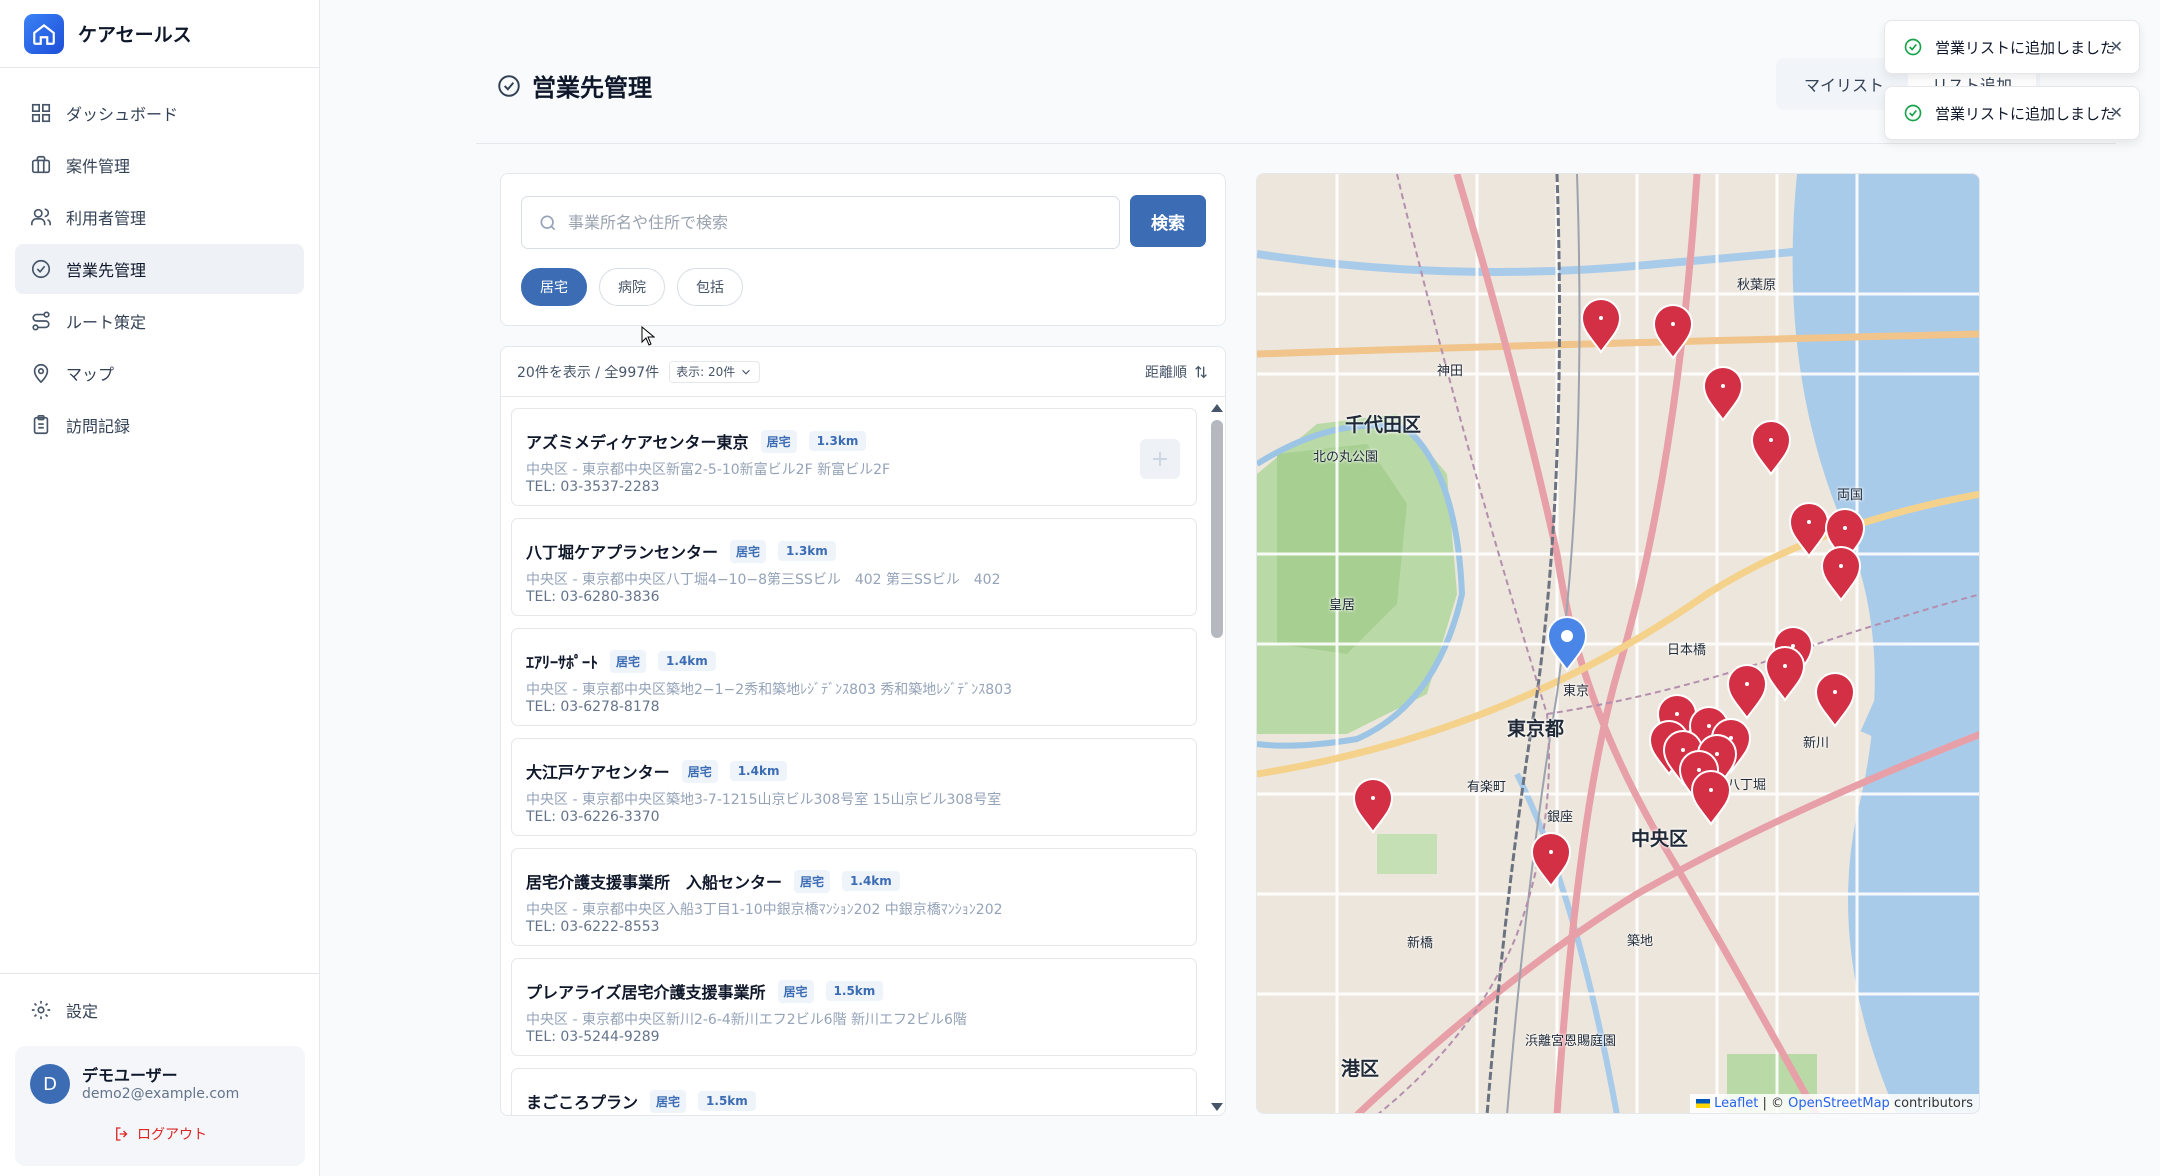  Describe the element at coordinates (159, 217) in the screenshot. I see `sidebar-item-clients: 利用者管理` at that location.